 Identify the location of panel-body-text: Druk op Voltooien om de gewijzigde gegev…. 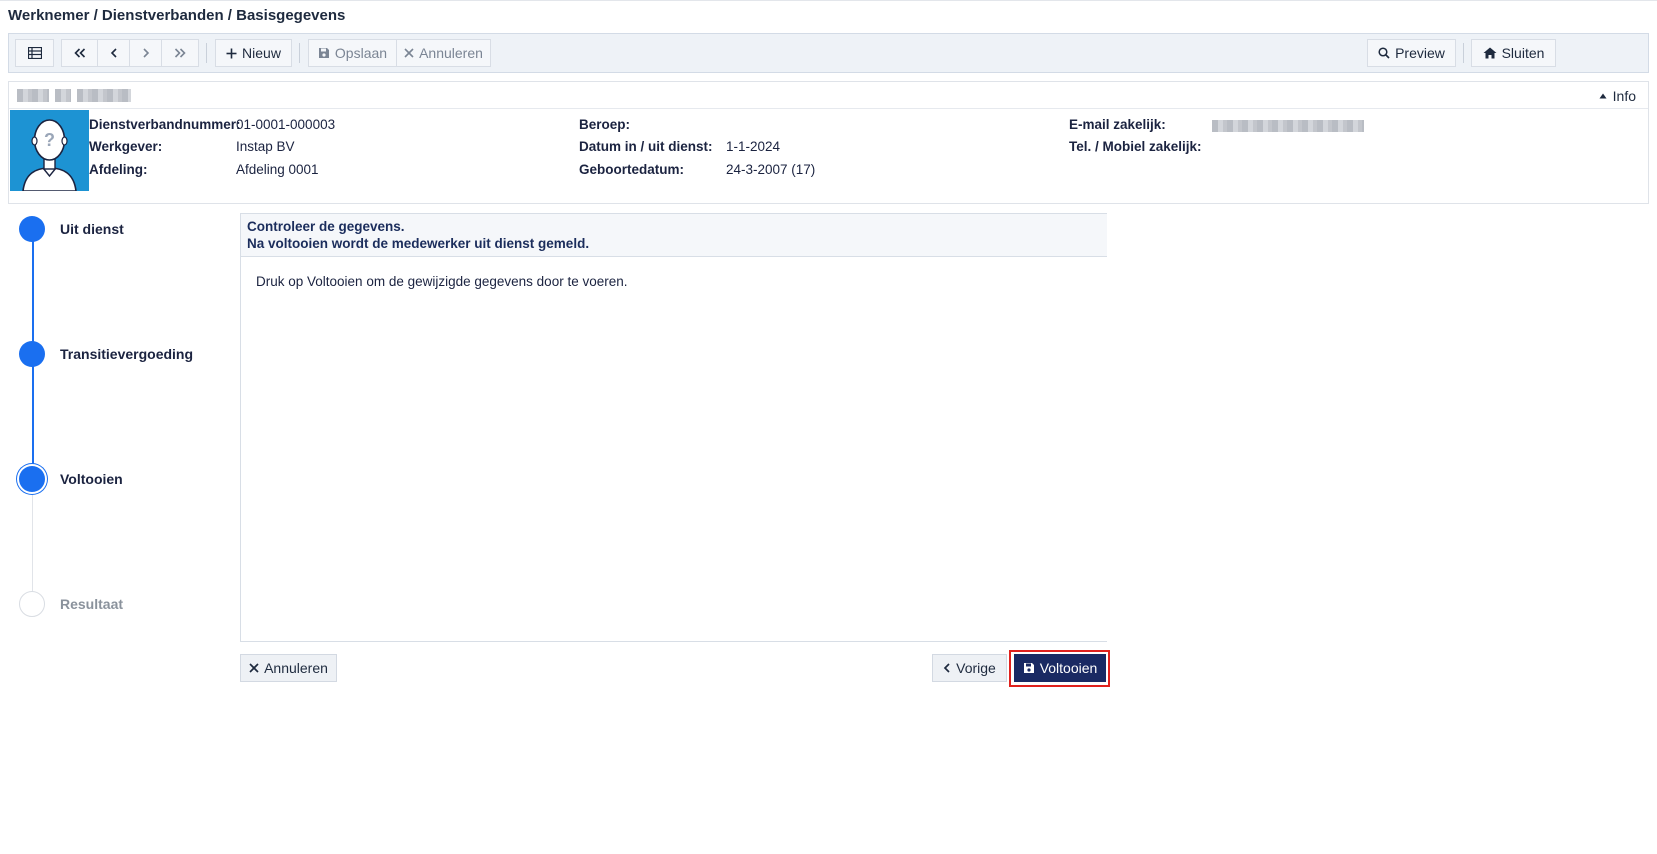
(442, 281).